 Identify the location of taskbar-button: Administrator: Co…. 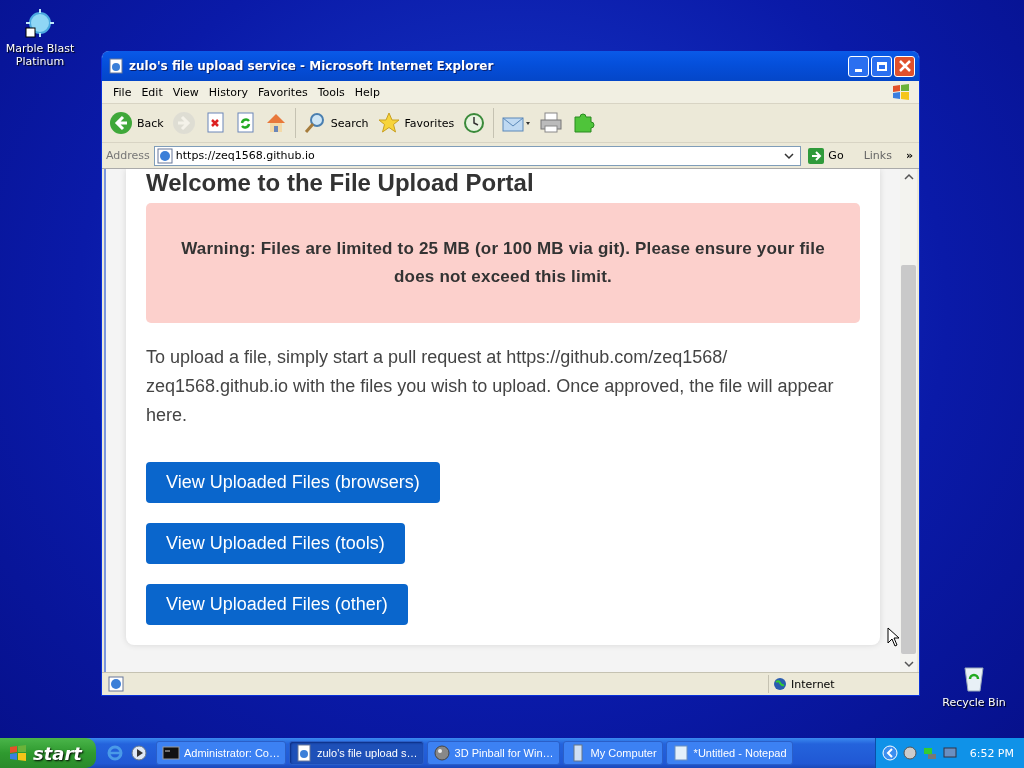
(221, 753).